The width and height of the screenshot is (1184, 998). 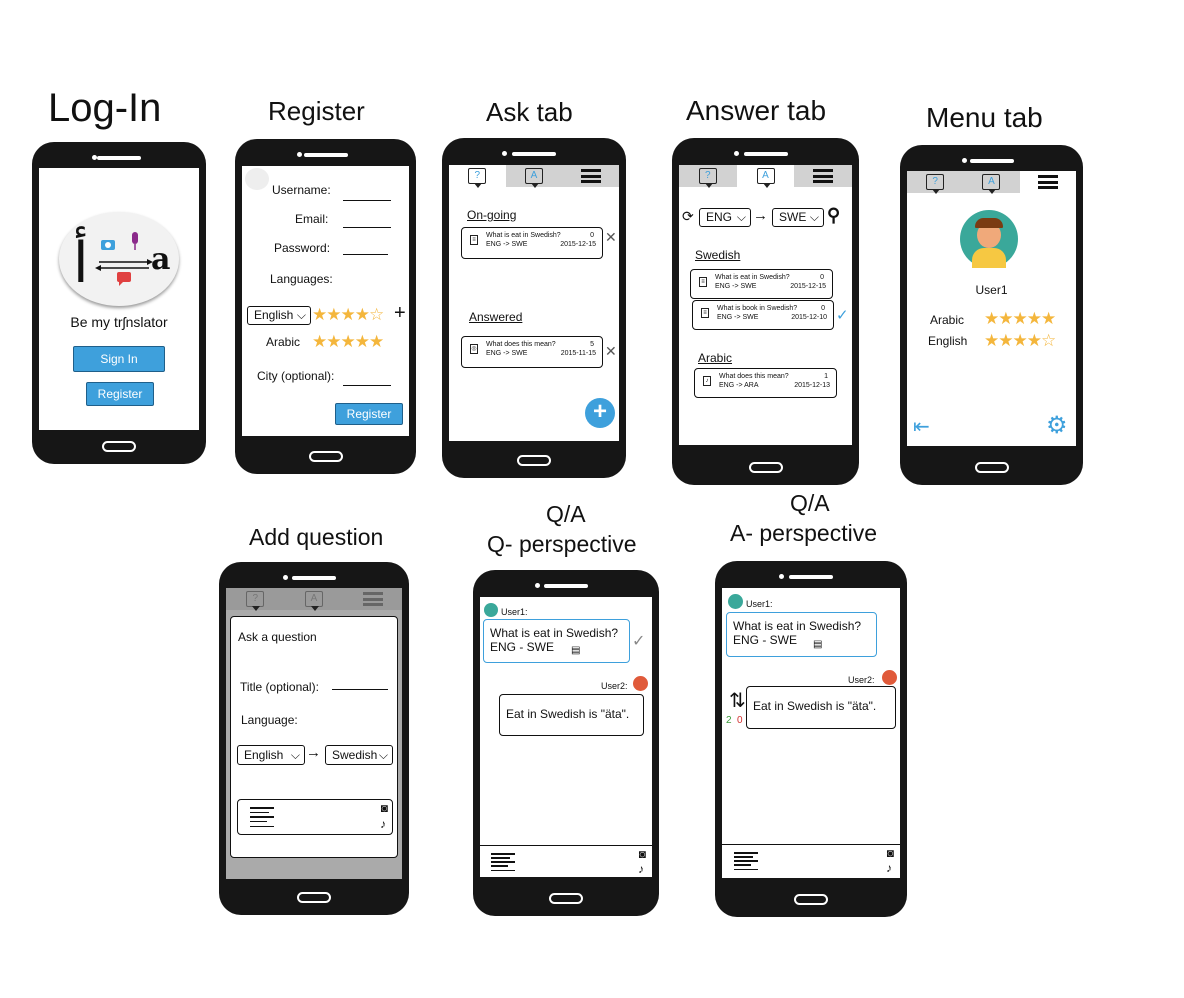 I want to click on answer-count: 1, so click(x=826, y=376).